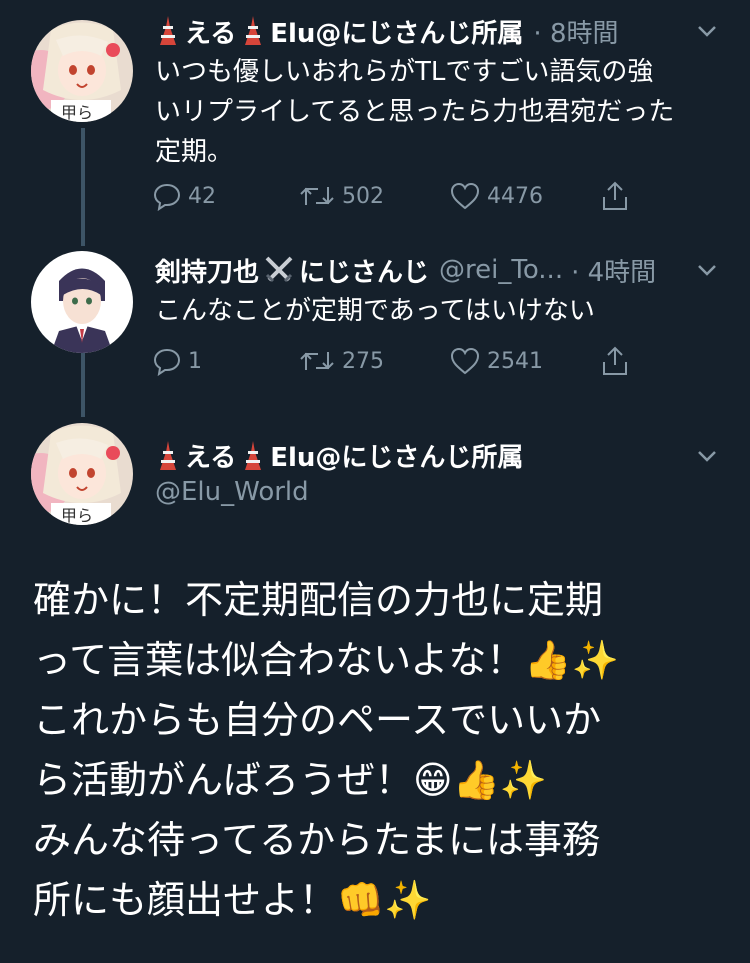  I want to click on retweet-count: 502, so click(363, 196).